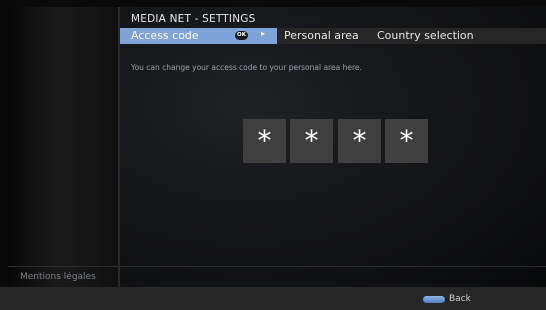 The width and height of the screenshot is (546, 310). I want to click on pin-digit-4: *, so click(406, 141).